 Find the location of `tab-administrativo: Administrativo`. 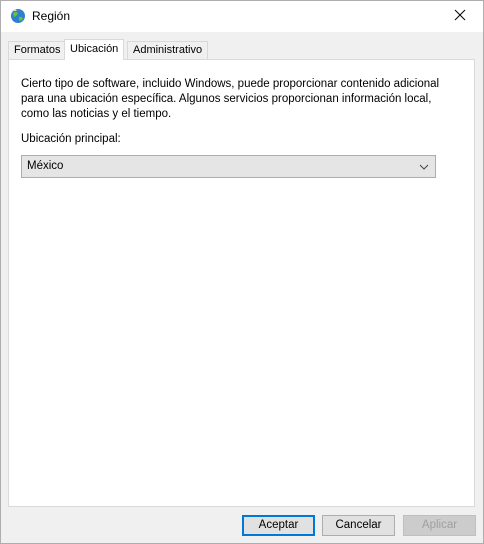

tab-administrativo: Administrativo is located at coordinates (168, 50).